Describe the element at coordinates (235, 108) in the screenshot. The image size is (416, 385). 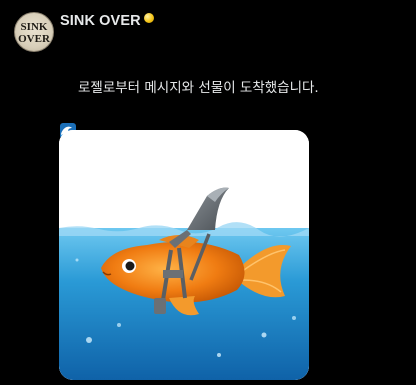
I see `post-line-1: 로젤로부터 메시지와 선물이 도착했습니다.` at that location.